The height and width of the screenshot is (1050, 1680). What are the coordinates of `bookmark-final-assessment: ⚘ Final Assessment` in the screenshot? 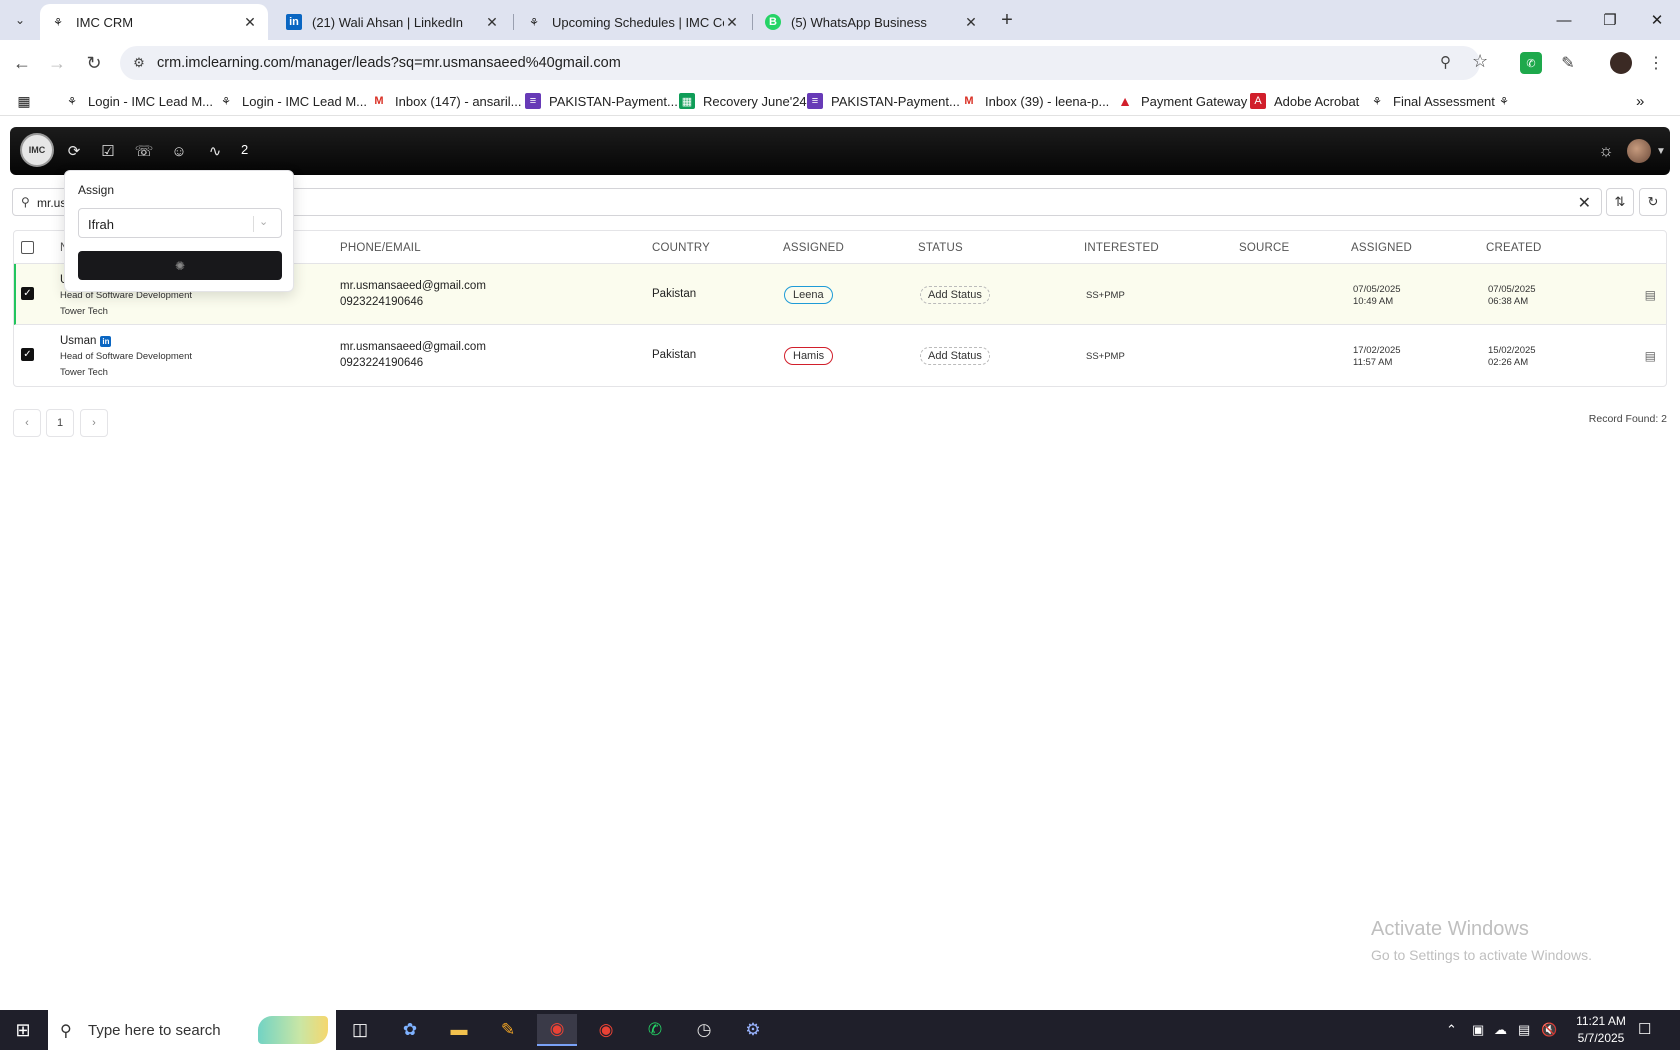 It's located at (1432, 101).